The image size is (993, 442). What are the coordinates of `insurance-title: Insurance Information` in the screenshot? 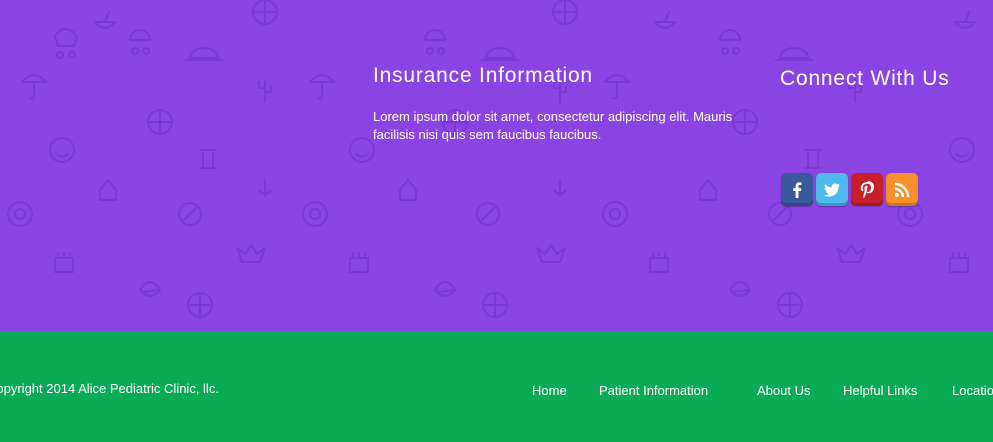 It's located at (483, 75).